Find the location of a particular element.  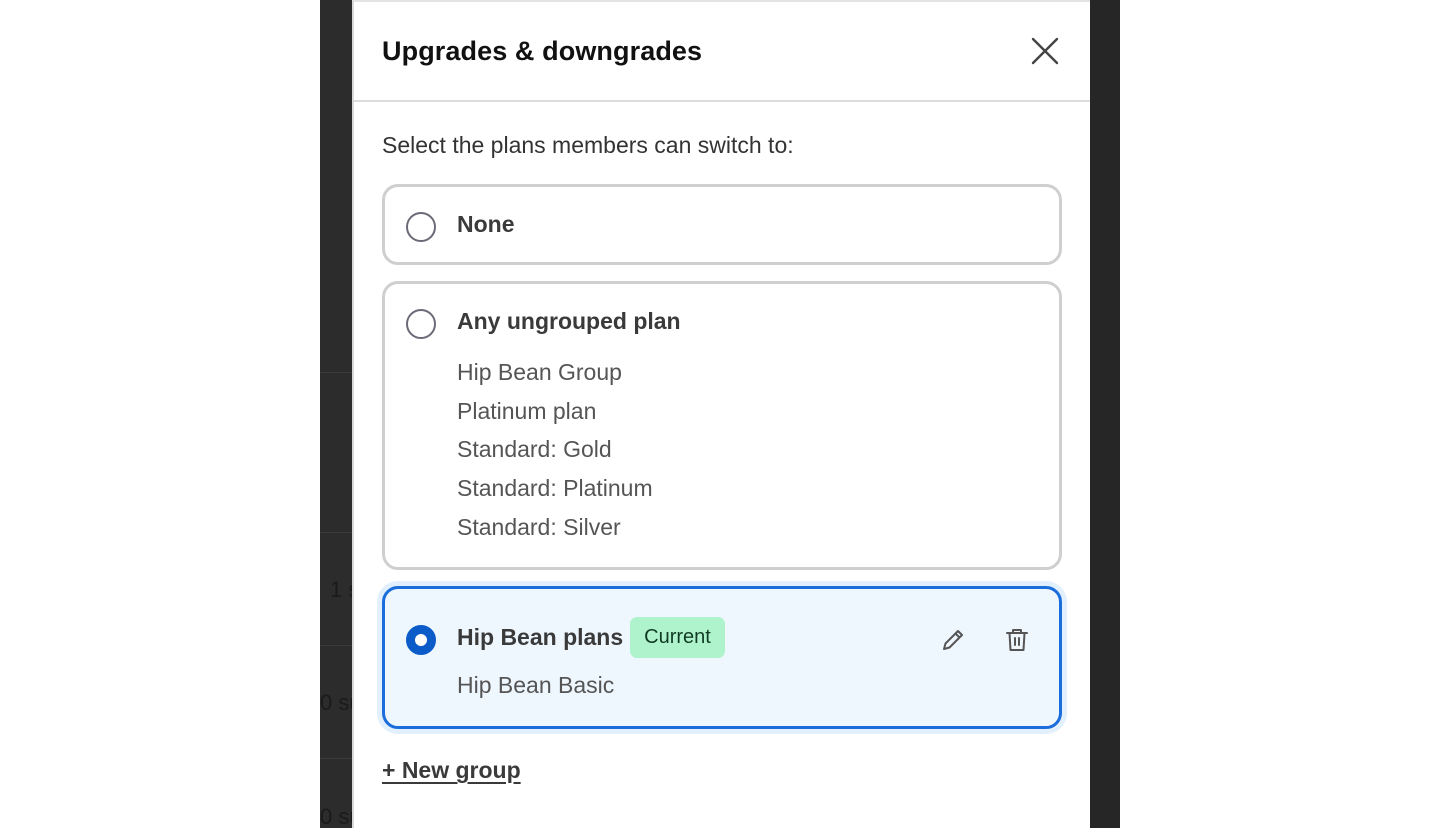

close-button is located at coordinates (1045, 51).